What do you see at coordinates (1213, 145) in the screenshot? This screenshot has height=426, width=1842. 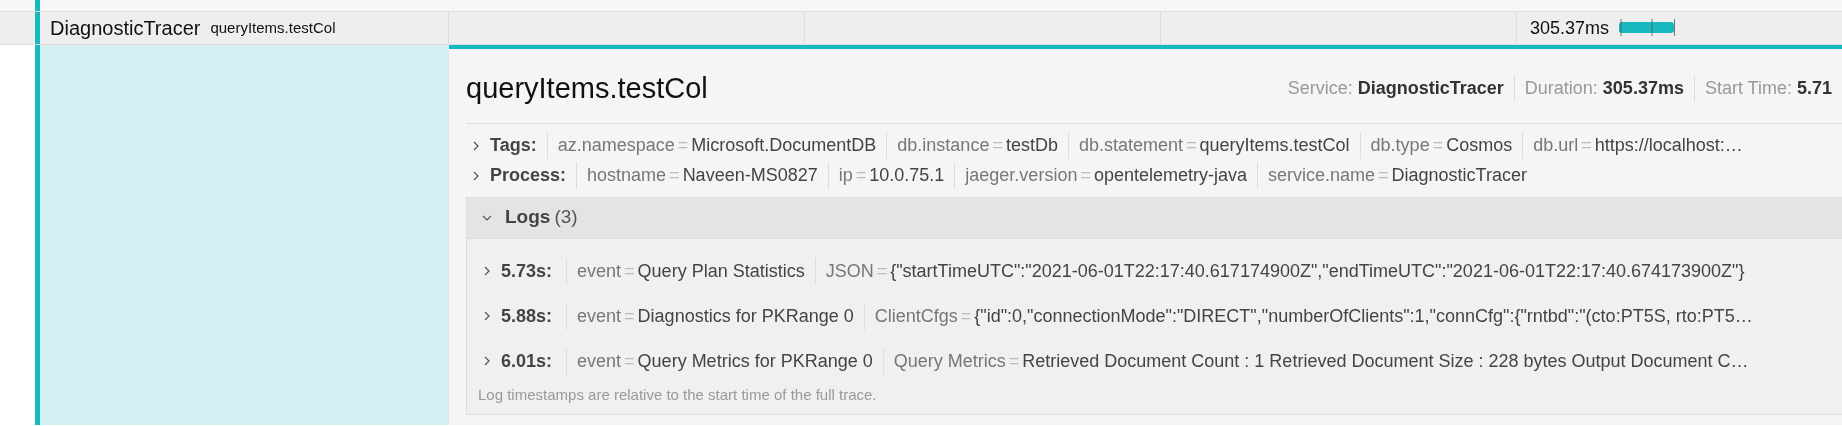 I see `tag-item: db.statement = queryItems.testCol` at bounding box center [1213, 145].